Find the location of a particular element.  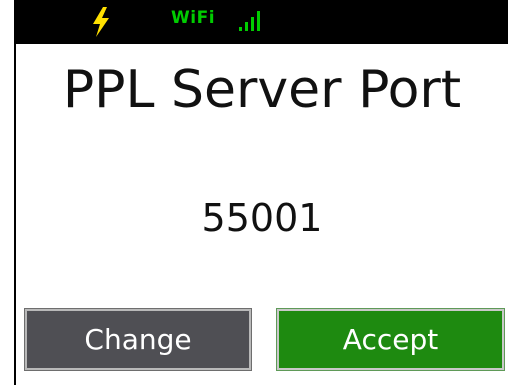

change-button: Change is located at coordinates (138, 339).